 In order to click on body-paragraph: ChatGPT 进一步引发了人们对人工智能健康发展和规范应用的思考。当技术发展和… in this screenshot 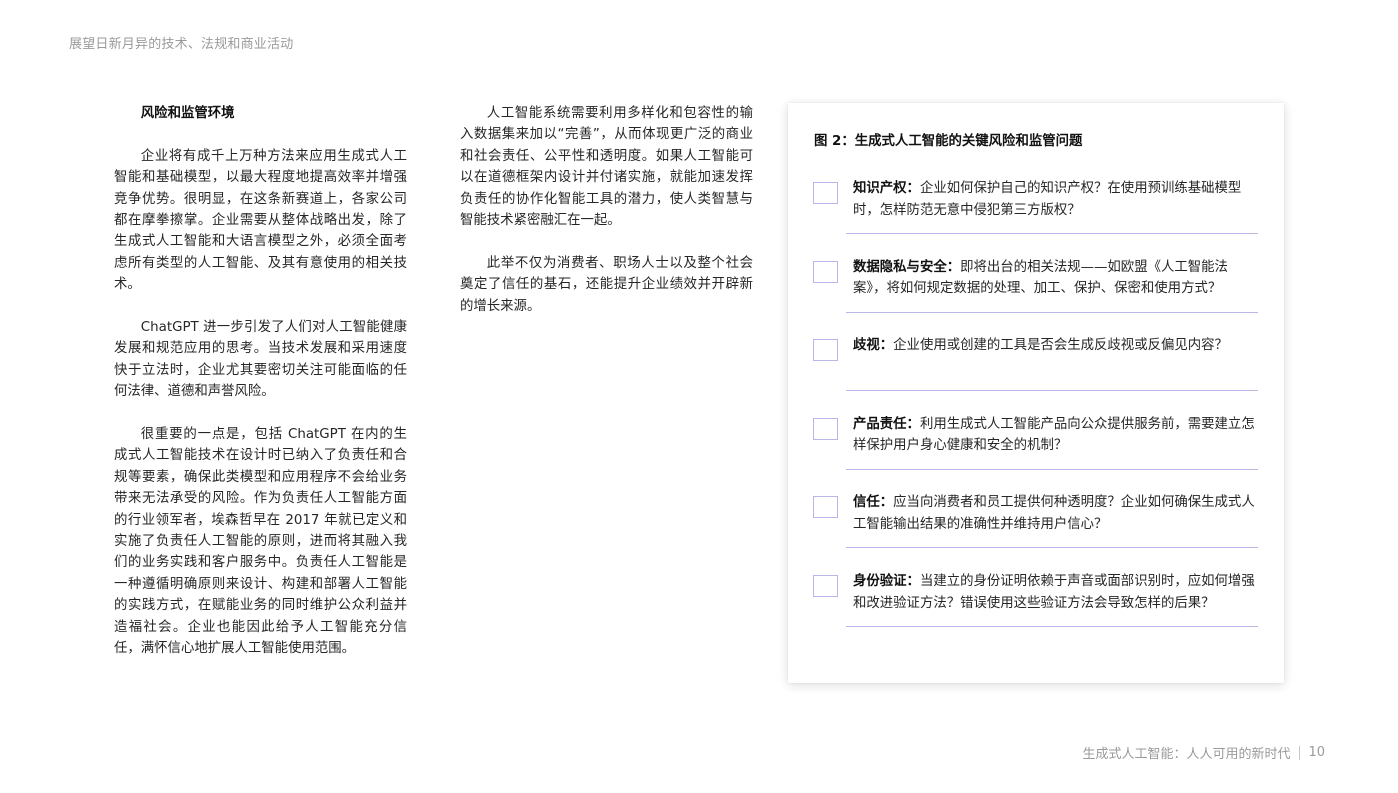, I will do `click(260, 360)`.